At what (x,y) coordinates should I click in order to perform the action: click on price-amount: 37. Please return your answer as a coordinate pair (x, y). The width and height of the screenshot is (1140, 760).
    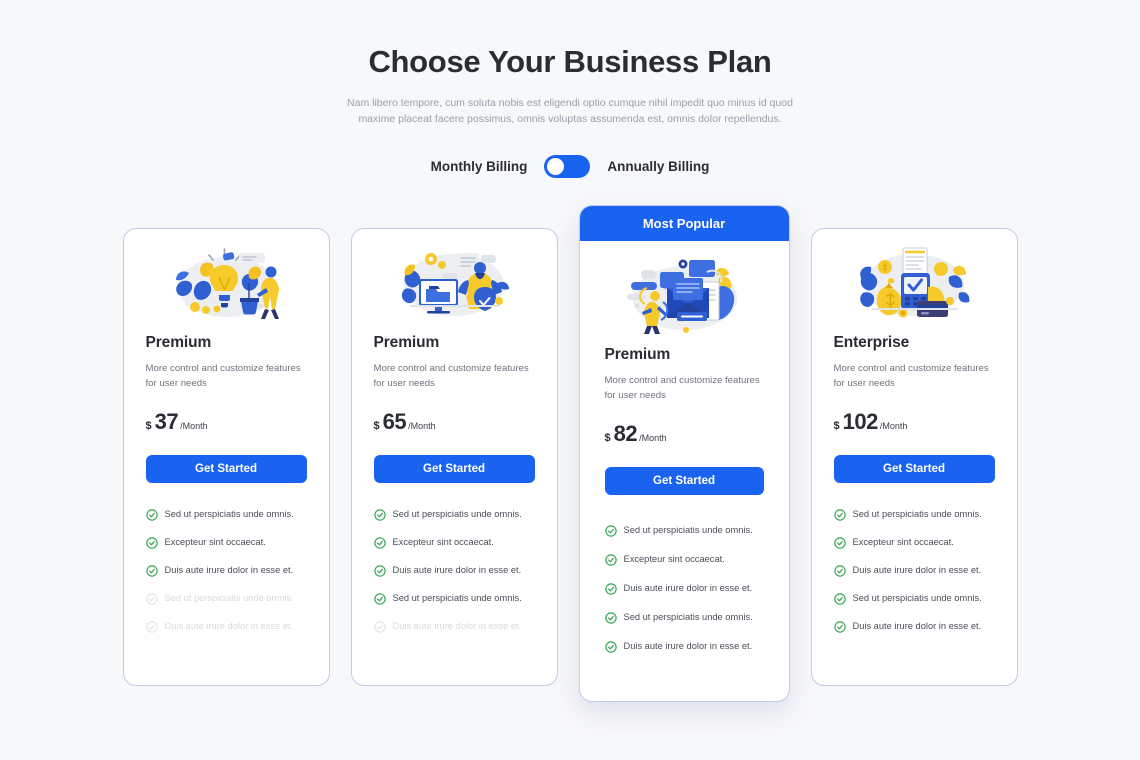
    Looking at the image, I should click on (166, 421).